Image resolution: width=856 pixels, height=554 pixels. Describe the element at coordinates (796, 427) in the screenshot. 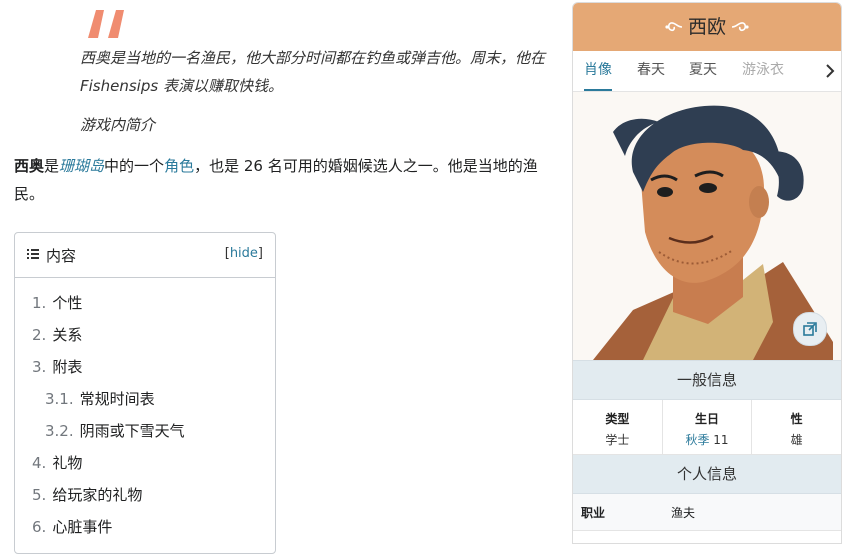

I see `gender-cell: 性 雄` at that location.